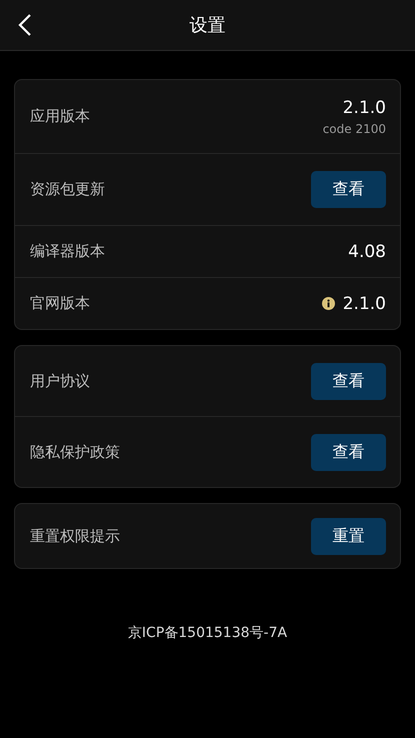  What do you see at coordinates (208, 25) in the screenshot?
I see `page-title: 设置` at bounding box center [208, 25].